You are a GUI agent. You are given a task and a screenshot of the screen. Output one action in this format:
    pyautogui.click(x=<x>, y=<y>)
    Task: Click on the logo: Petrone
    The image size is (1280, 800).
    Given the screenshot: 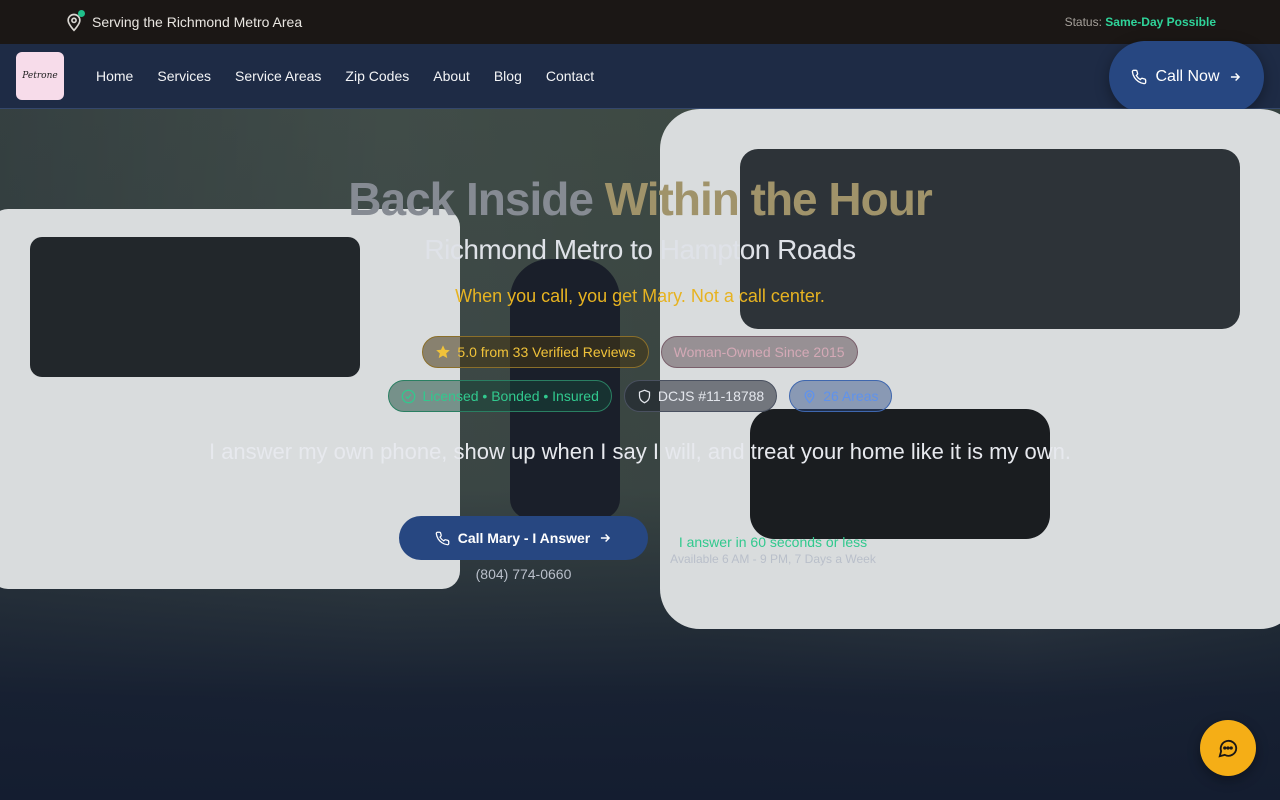 What is the action you would take?
    pyautogui.click(x=40, y=76)
    